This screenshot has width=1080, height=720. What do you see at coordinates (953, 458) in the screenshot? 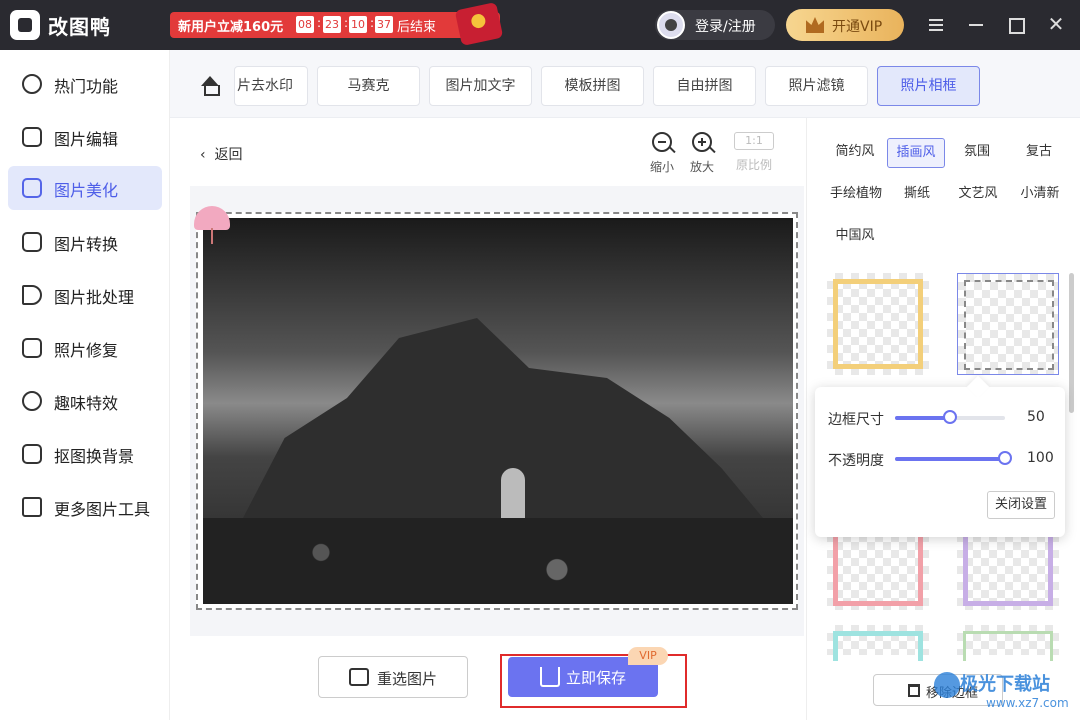
I see `opacity-slider` at bounding box center [953, 458].